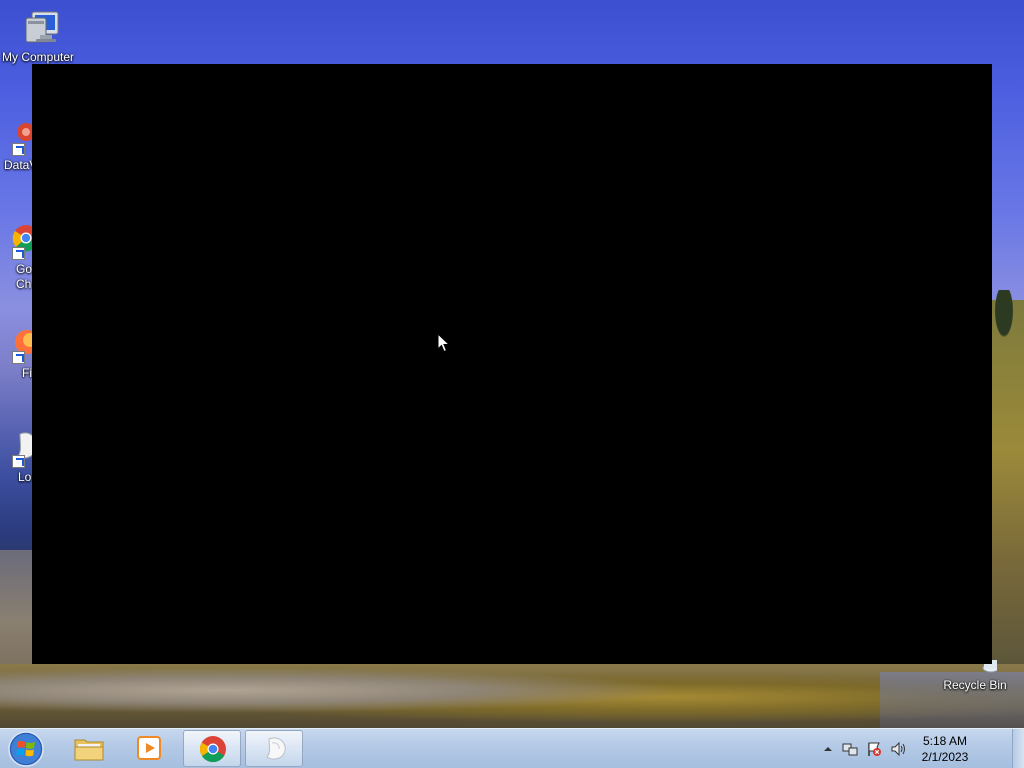 This screenshot has width=1024, height=768. I want to click on show-desktop-button, so click(1018, 748).